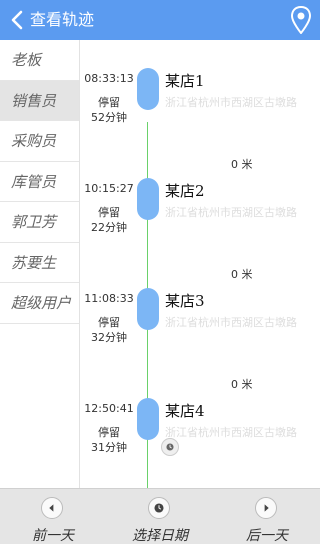 This screenshot has height=544, width=320. What do you see at coordinates (109, 337) in the screenshot?
I see `stop-duration: 32分钟` at bounding box center [109, 337].